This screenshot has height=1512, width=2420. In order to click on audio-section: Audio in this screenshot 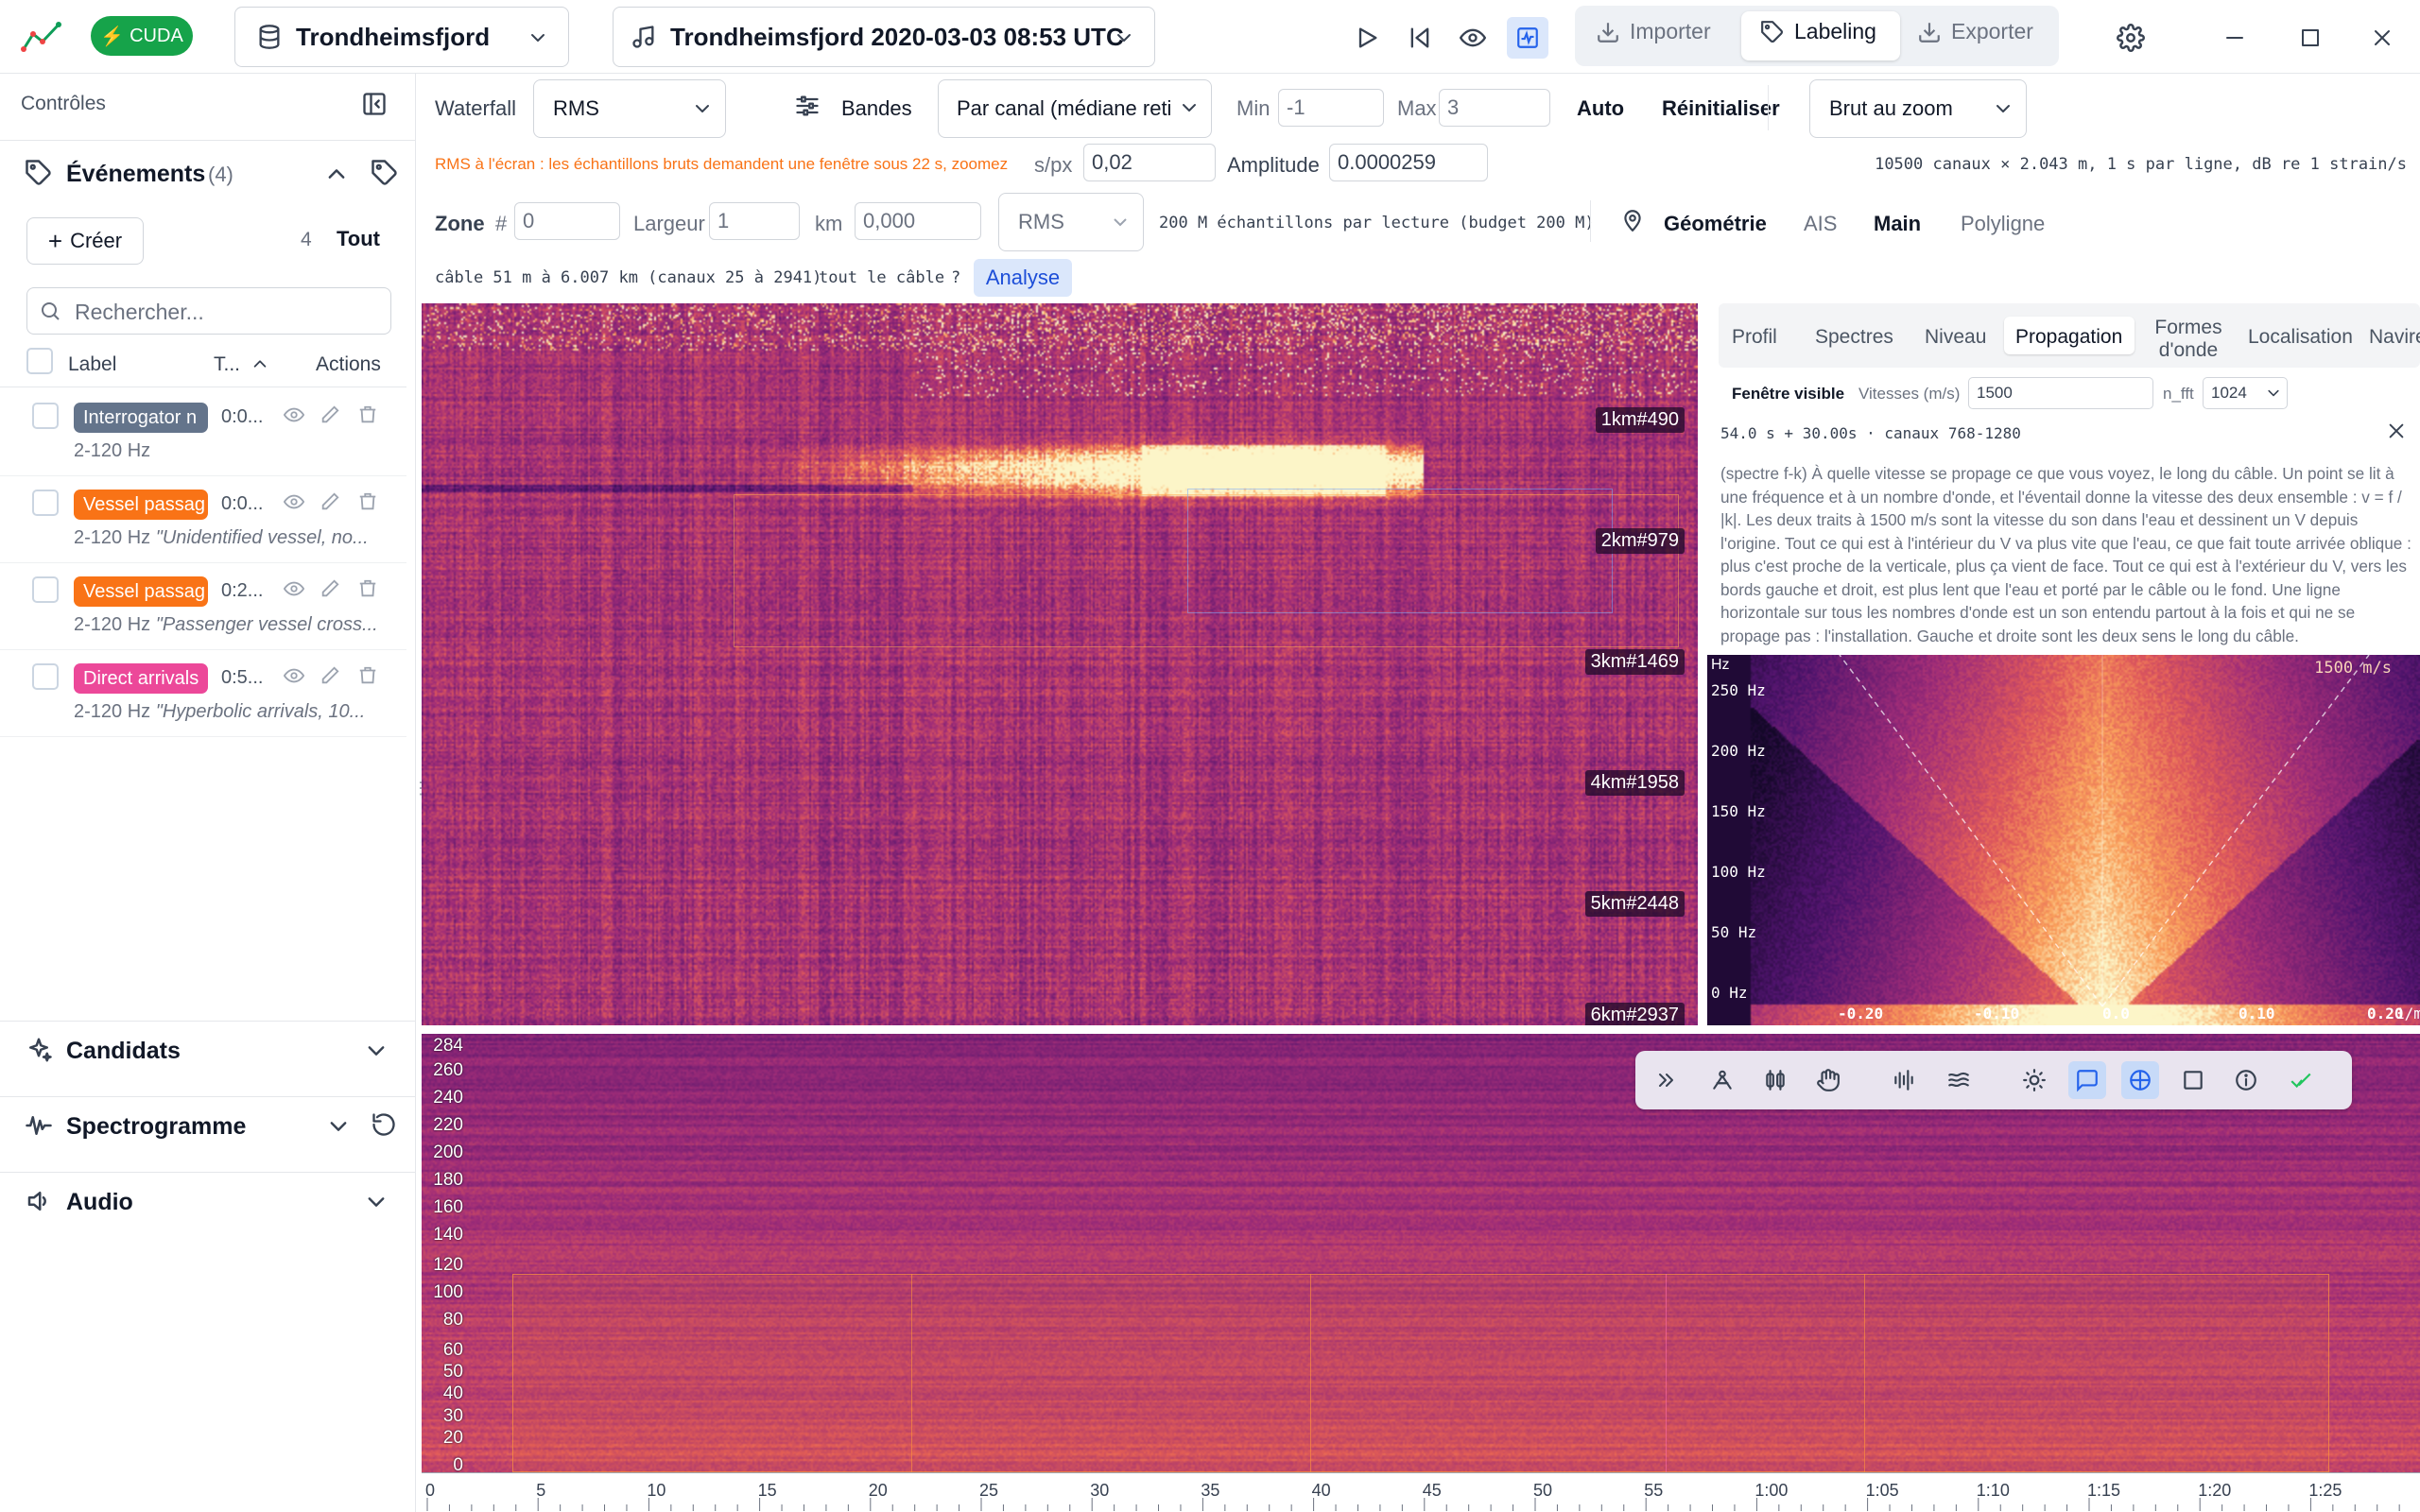, I will do `click(99, 1202)`.